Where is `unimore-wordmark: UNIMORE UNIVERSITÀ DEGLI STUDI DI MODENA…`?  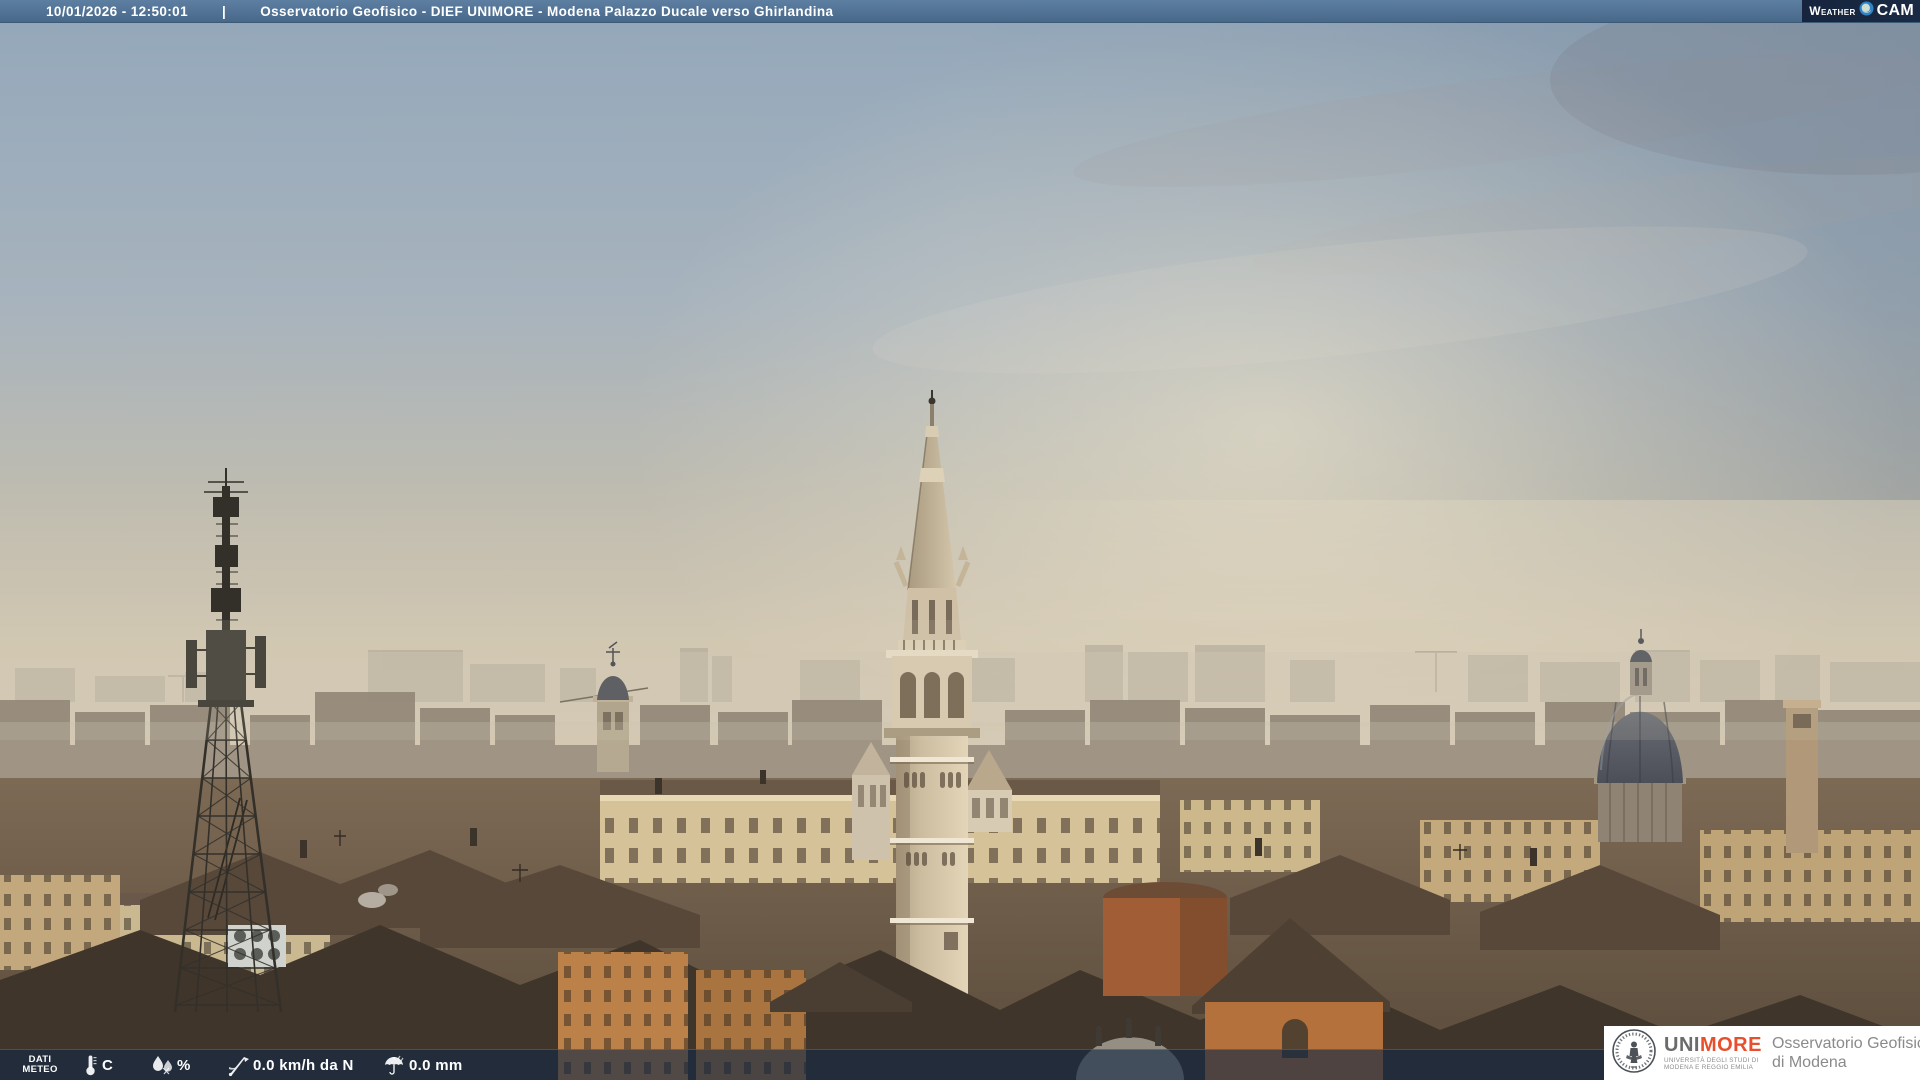
unimore-wordmark: UNIMORE UNIVERSITÀ DEGLI STUDI DI MODENA… is located at coordinates (1713, 1052).